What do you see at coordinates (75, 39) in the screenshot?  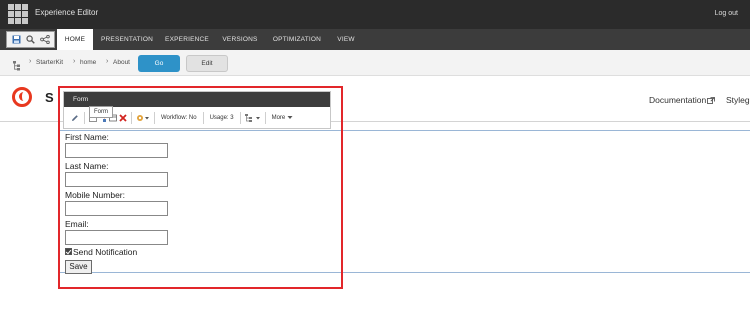 I see `tab-home: HOME` at bounding box center [75, 39].